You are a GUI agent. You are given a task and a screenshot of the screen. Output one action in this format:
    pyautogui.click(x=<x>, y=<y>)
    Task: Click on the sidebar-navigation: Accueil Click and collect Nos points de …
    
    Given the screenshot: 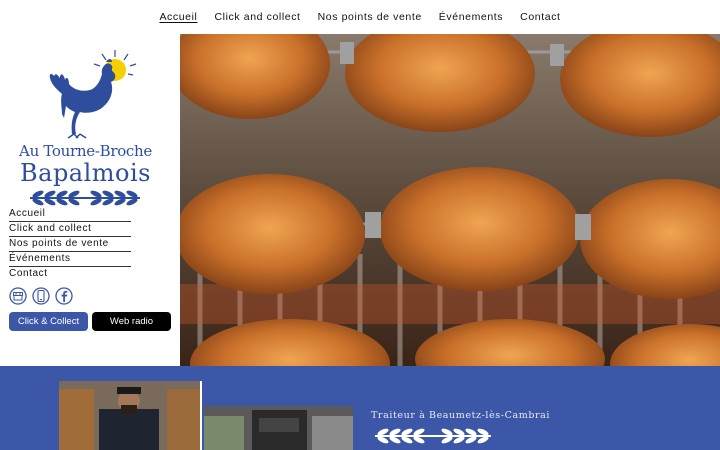 What is the action you would take?
    pyautogui.click(x=70, y=244)
    